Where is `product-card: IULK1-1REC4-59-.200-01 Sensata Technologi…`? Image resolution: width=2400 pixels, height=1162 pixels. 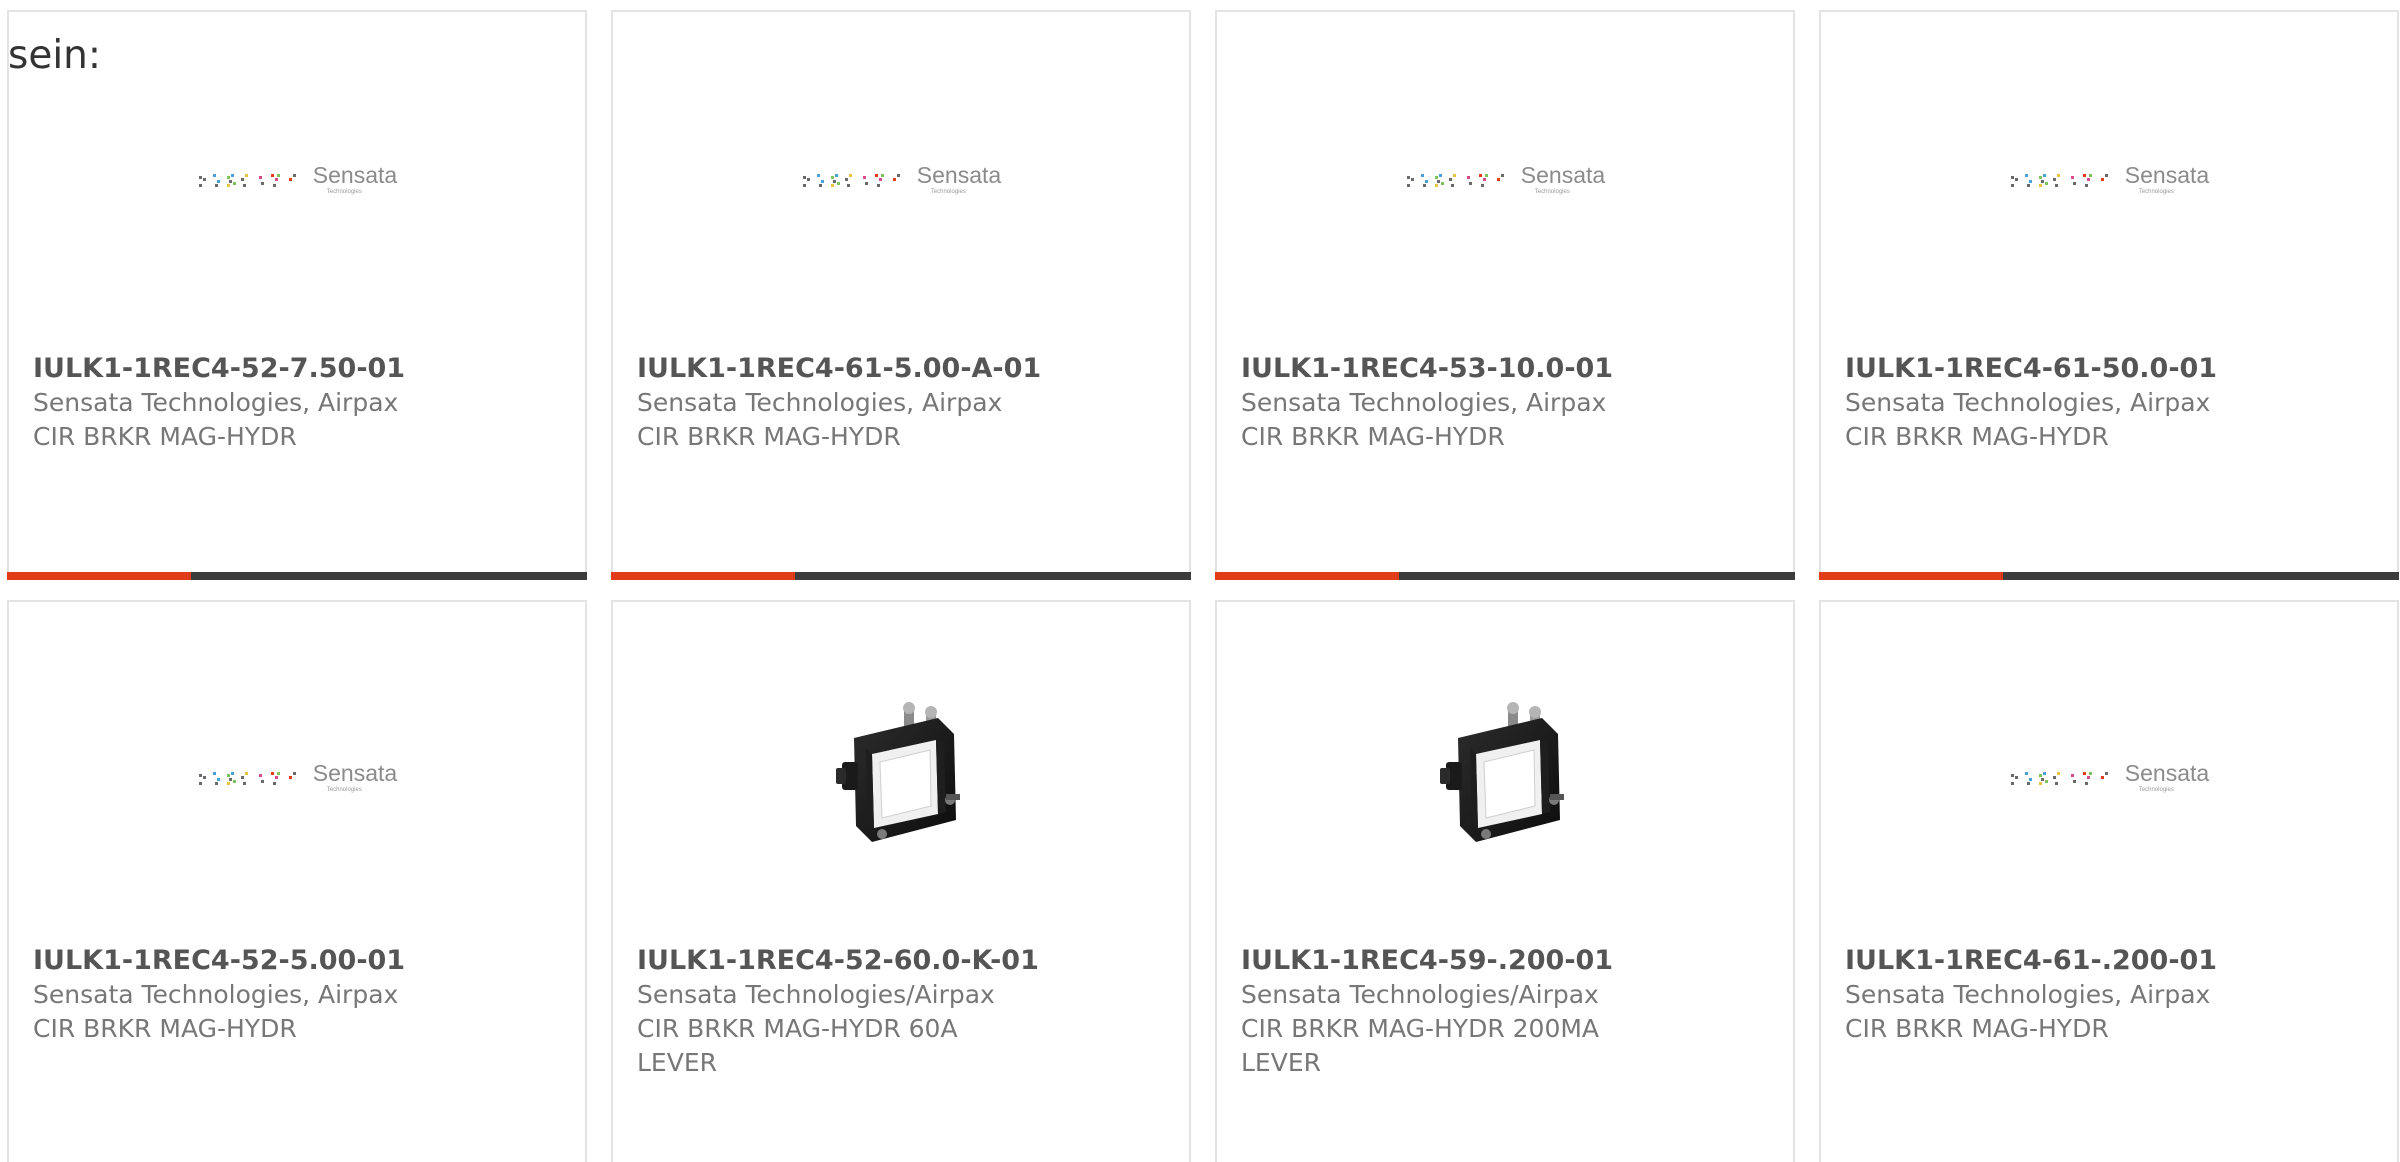
product-card: IULK1-1REC4-59-.200-01 Sensata Technologi… is located at coordinates (1505, 881).